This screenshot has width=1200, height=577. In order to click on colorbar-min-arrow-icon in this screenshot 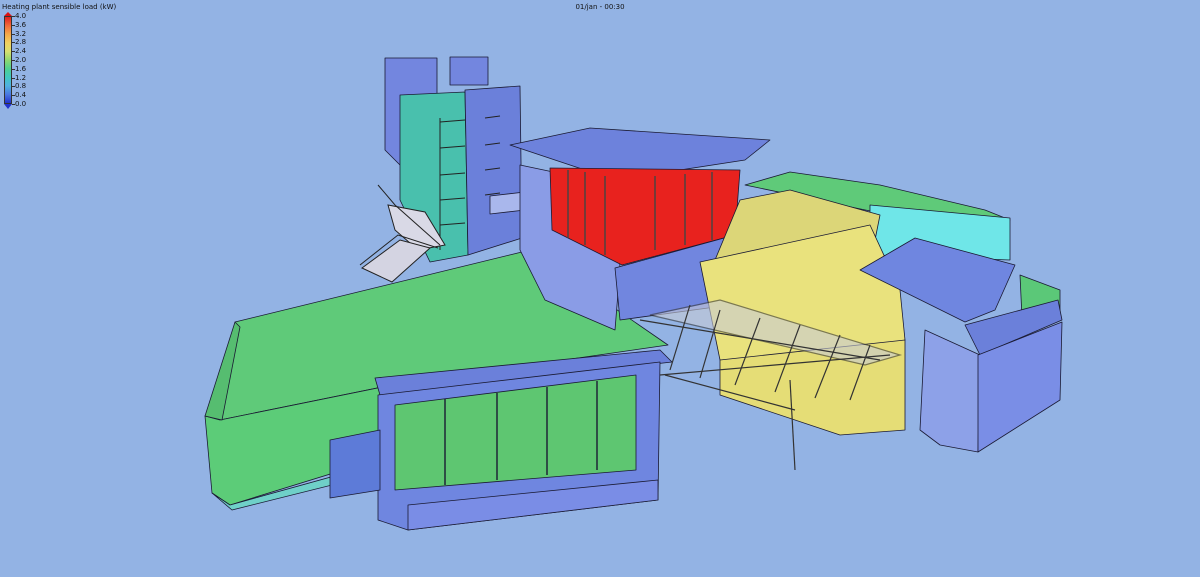, I will do `click(8, 106)`.